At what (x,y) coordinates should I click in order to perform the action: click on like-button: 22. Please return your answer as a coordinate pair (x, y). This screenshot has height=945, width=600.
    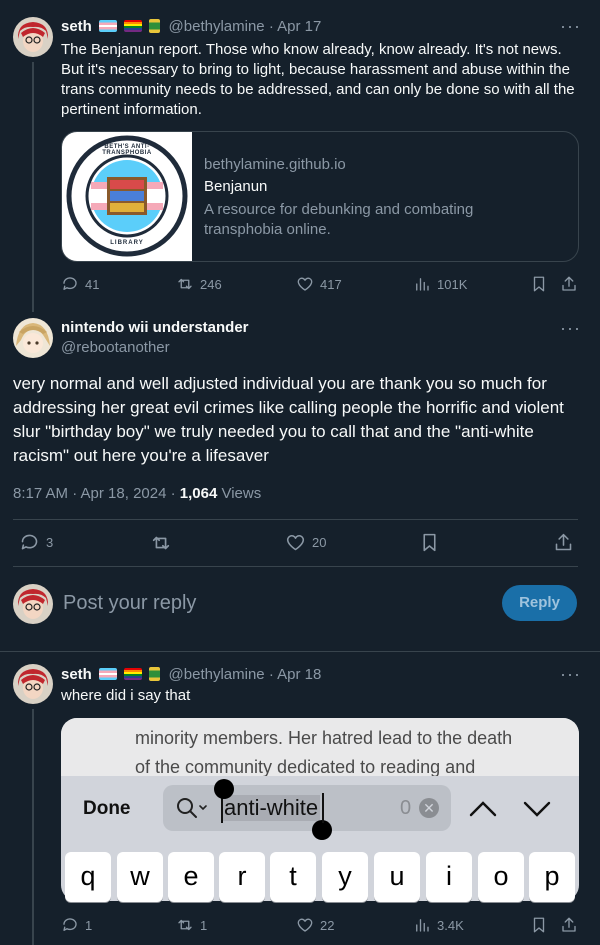
    Looking at the image, I should click on (315, 925).